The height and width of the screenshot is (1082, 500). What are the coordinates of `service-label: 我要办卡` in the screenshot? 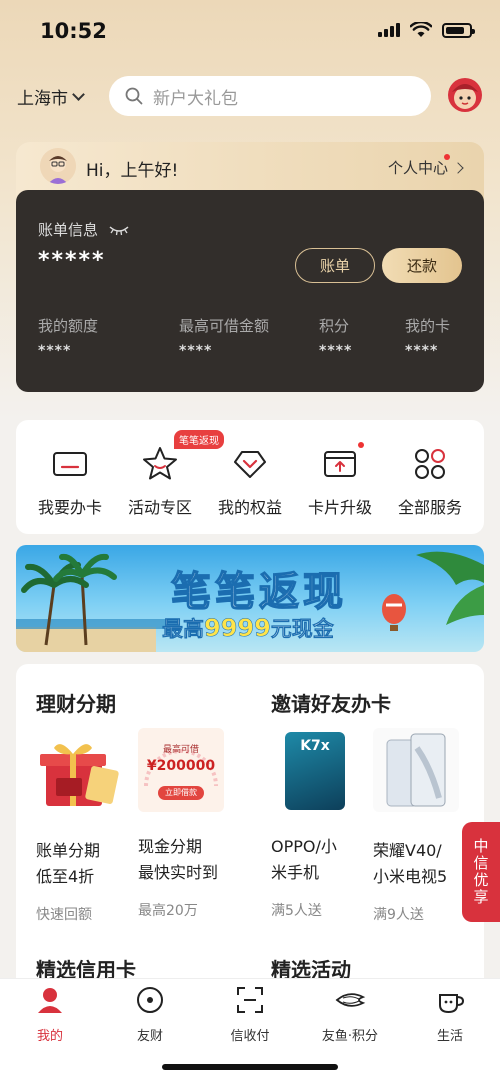 It's located at (69, 507).